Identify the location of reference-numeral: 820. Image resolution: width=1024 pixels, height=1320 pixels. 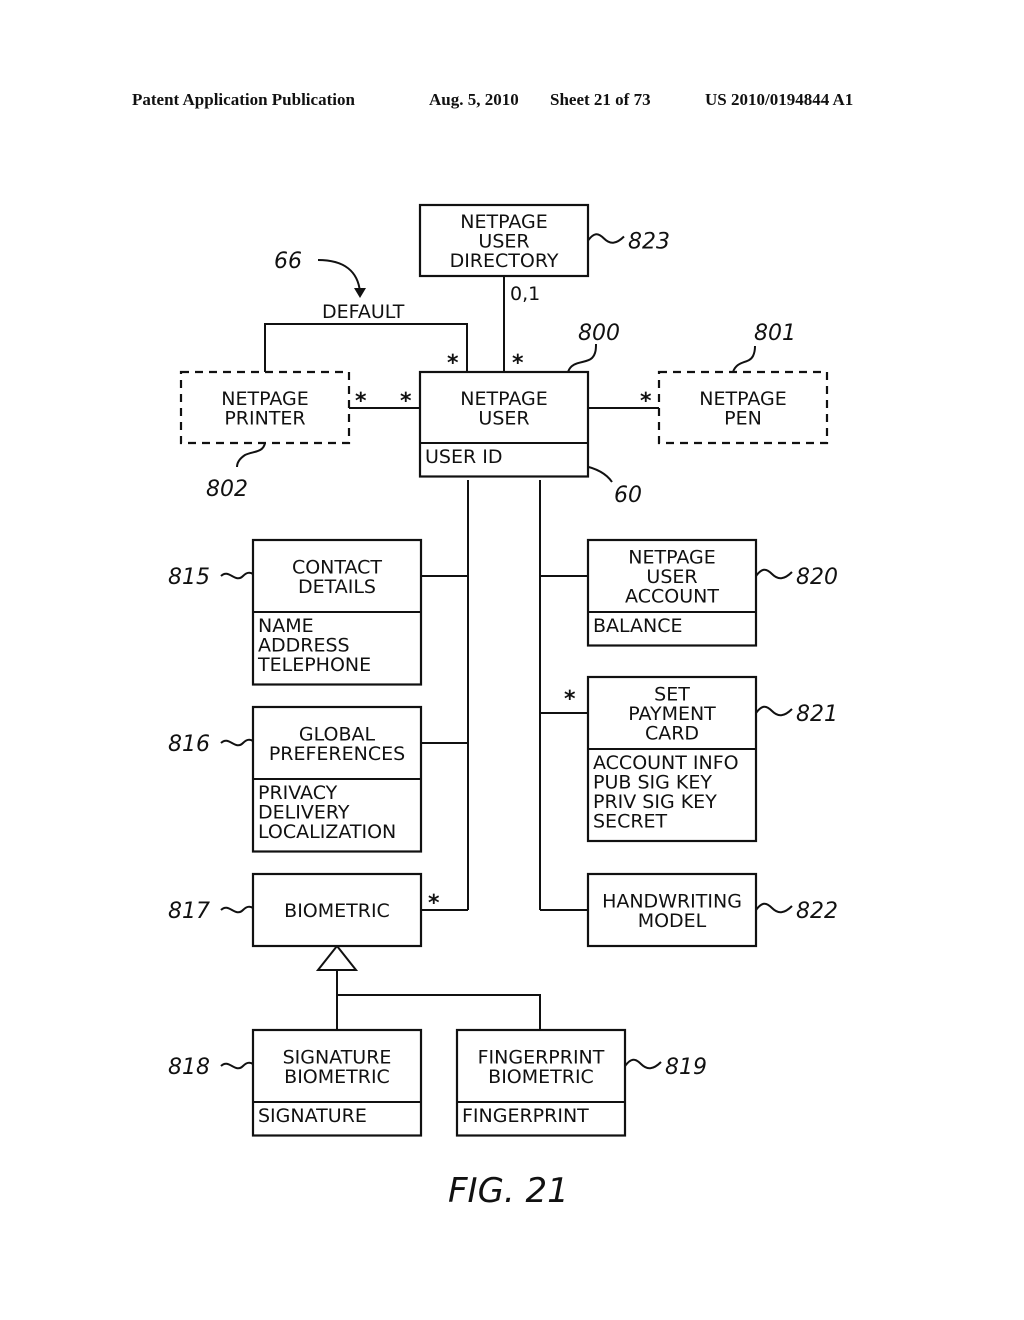
(817, 577).